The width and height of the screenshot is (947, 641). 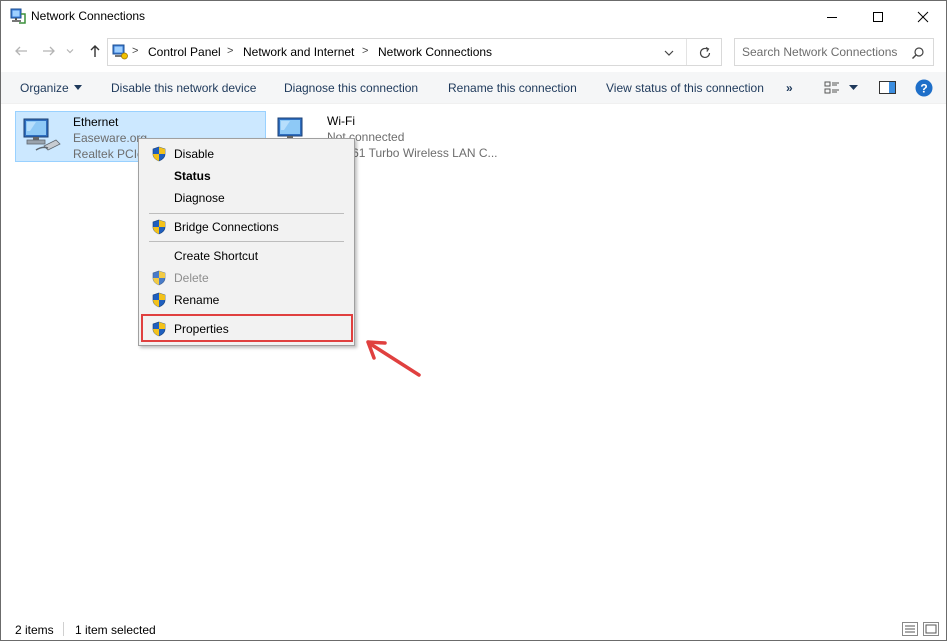 I want to click on close-button, so click(x=923, y=16).